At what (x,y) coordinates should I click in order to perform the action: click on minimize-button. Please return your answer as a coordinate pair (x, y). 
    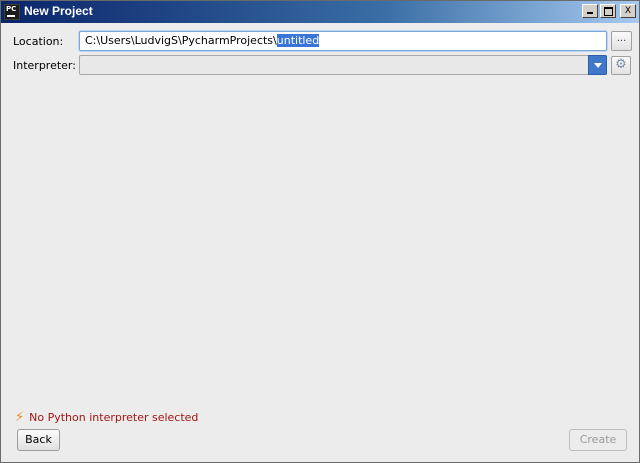
    Looking at the image, I should click on (590, 11).